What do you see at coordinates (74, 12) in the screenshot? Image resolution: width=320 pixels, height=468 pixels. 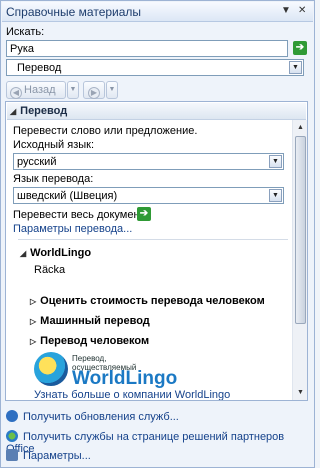 I see `pane-title: Справочные материалы` at bounding box center [74, 12].